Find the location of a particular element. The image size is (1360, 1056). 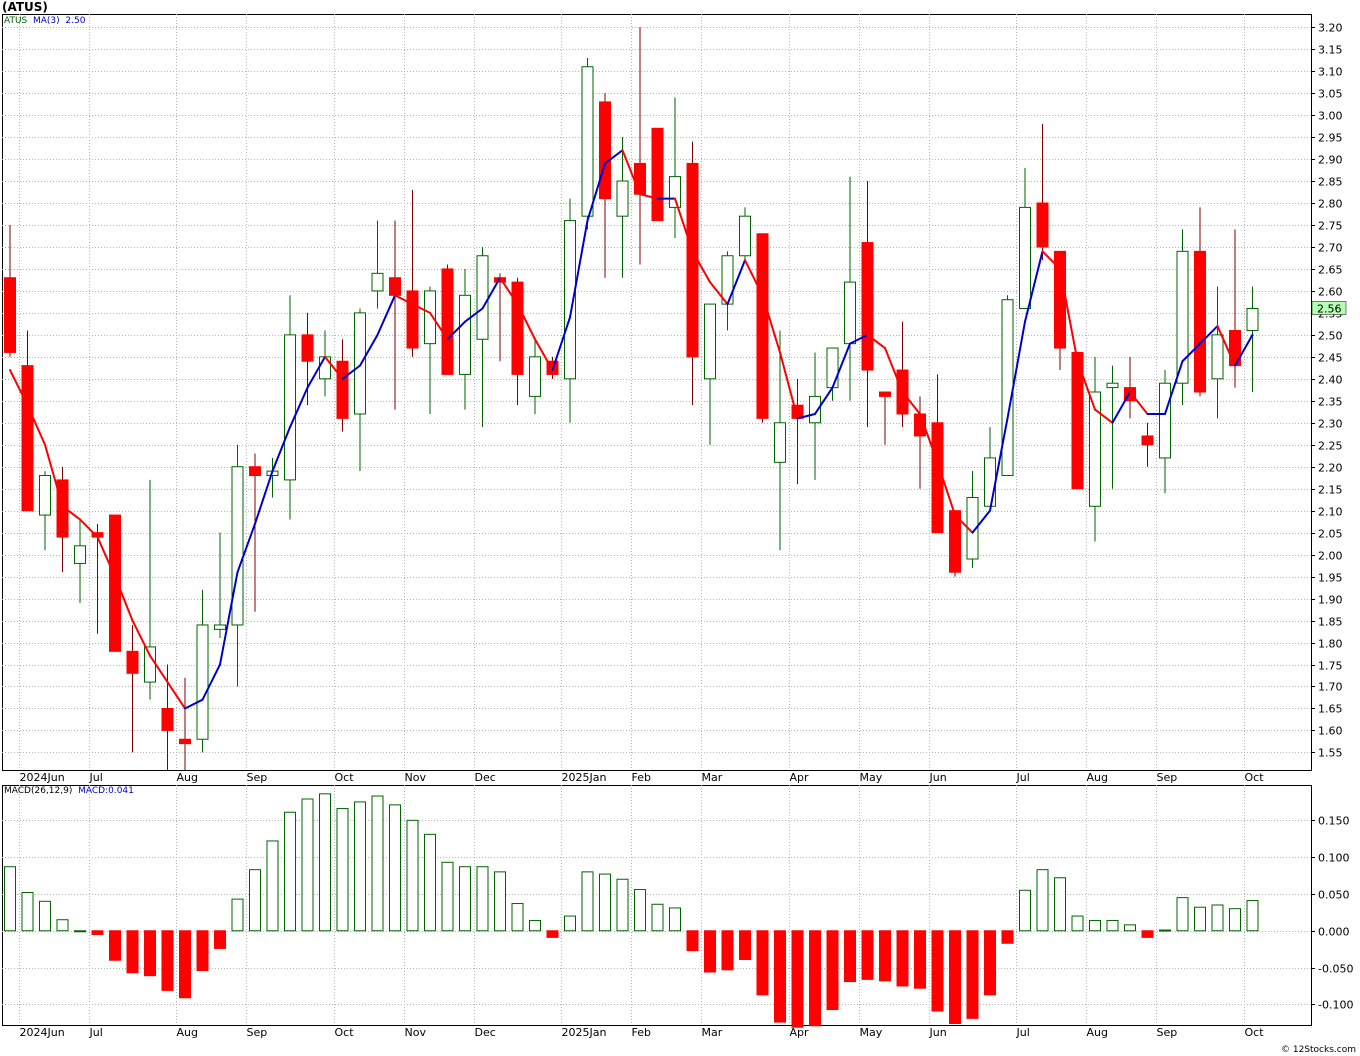

macd-value: MACD:0.041 is located at coordinates (106, 791).